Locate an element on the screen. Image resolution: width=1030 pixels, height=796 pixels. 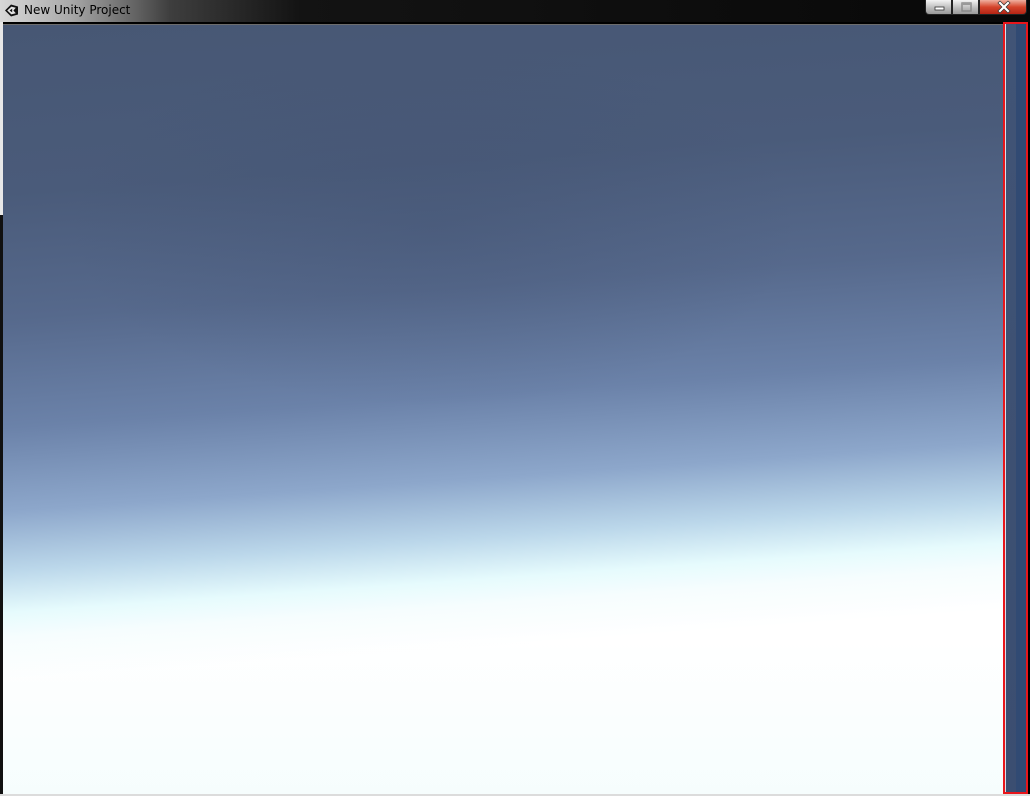
close-button is located at coordinates (1003, 7).